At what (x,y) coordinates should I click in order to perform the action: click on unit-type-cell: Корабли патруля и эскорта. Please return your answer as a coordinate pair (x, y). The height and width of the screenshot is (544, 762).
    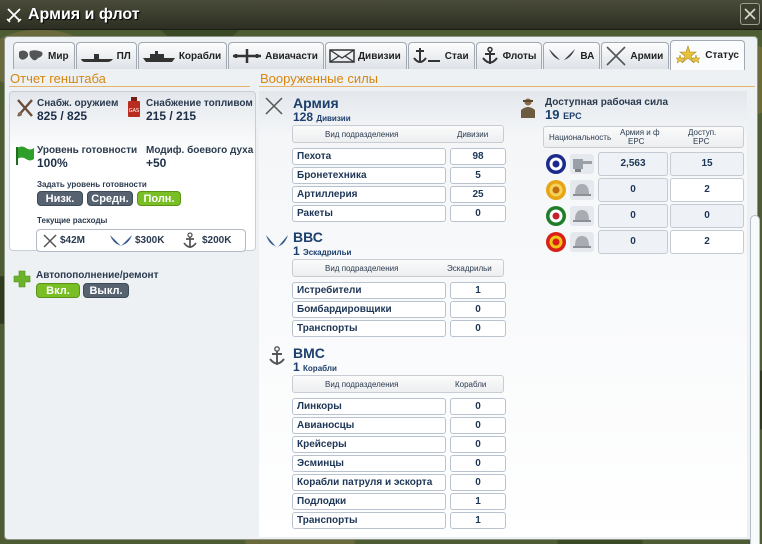
    Looking at the image, I should click on (369, 482).